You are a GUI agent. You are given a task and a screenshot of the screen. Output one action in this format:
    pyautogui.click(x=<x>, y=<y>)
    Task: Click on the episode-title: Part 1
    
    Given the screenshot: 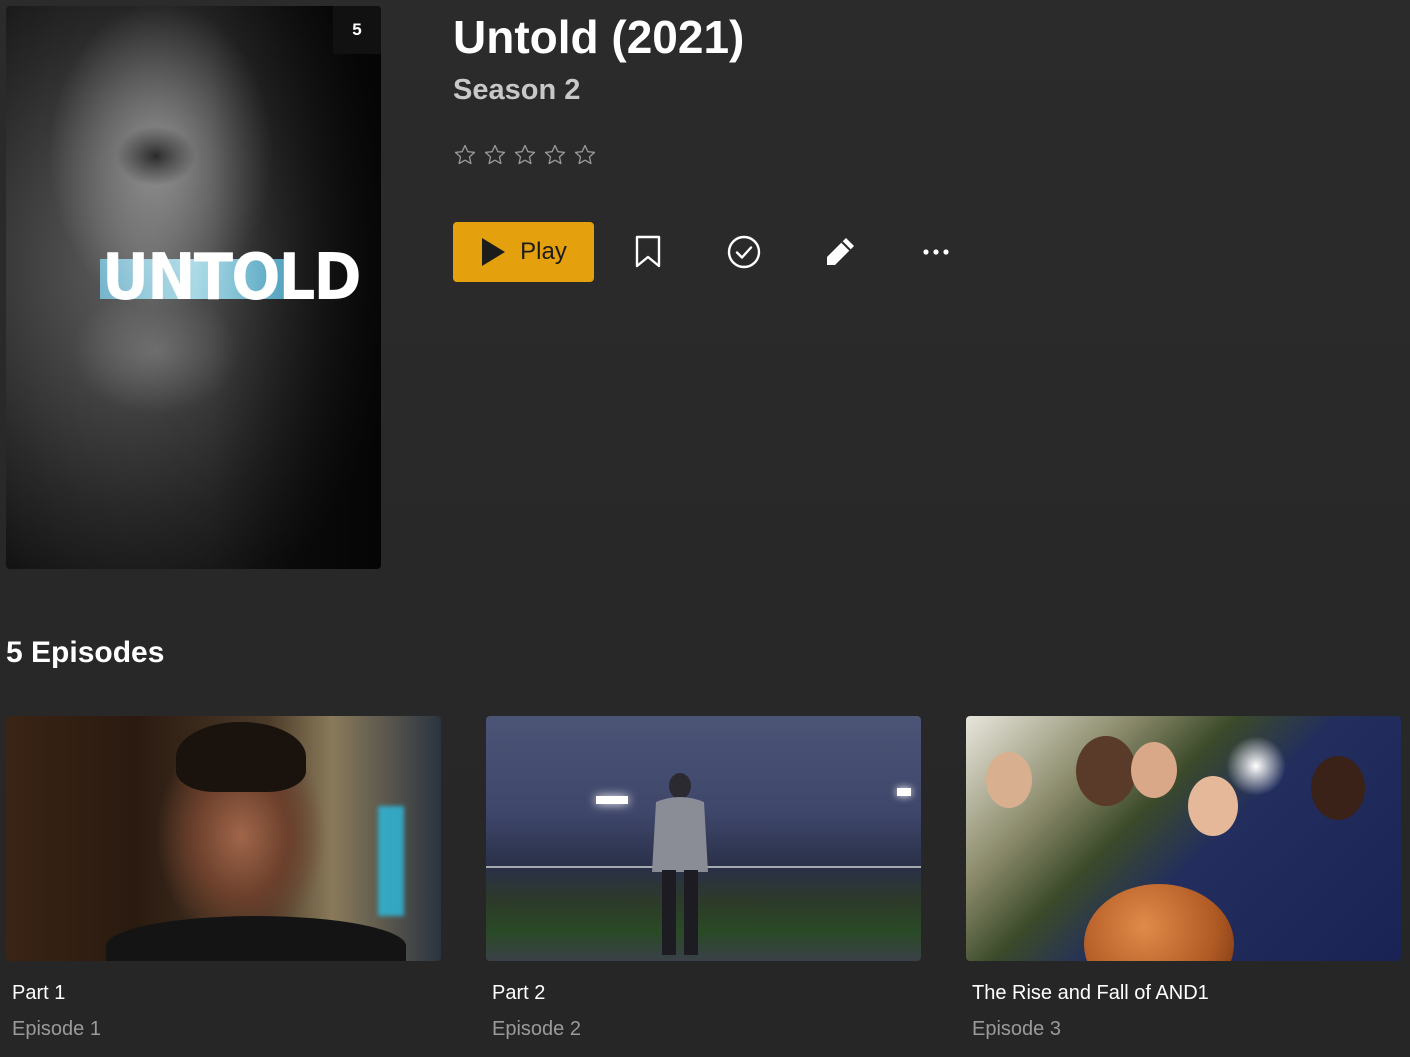 What is the action you would take?
    pyautogui.click(x=223, y=993)
    